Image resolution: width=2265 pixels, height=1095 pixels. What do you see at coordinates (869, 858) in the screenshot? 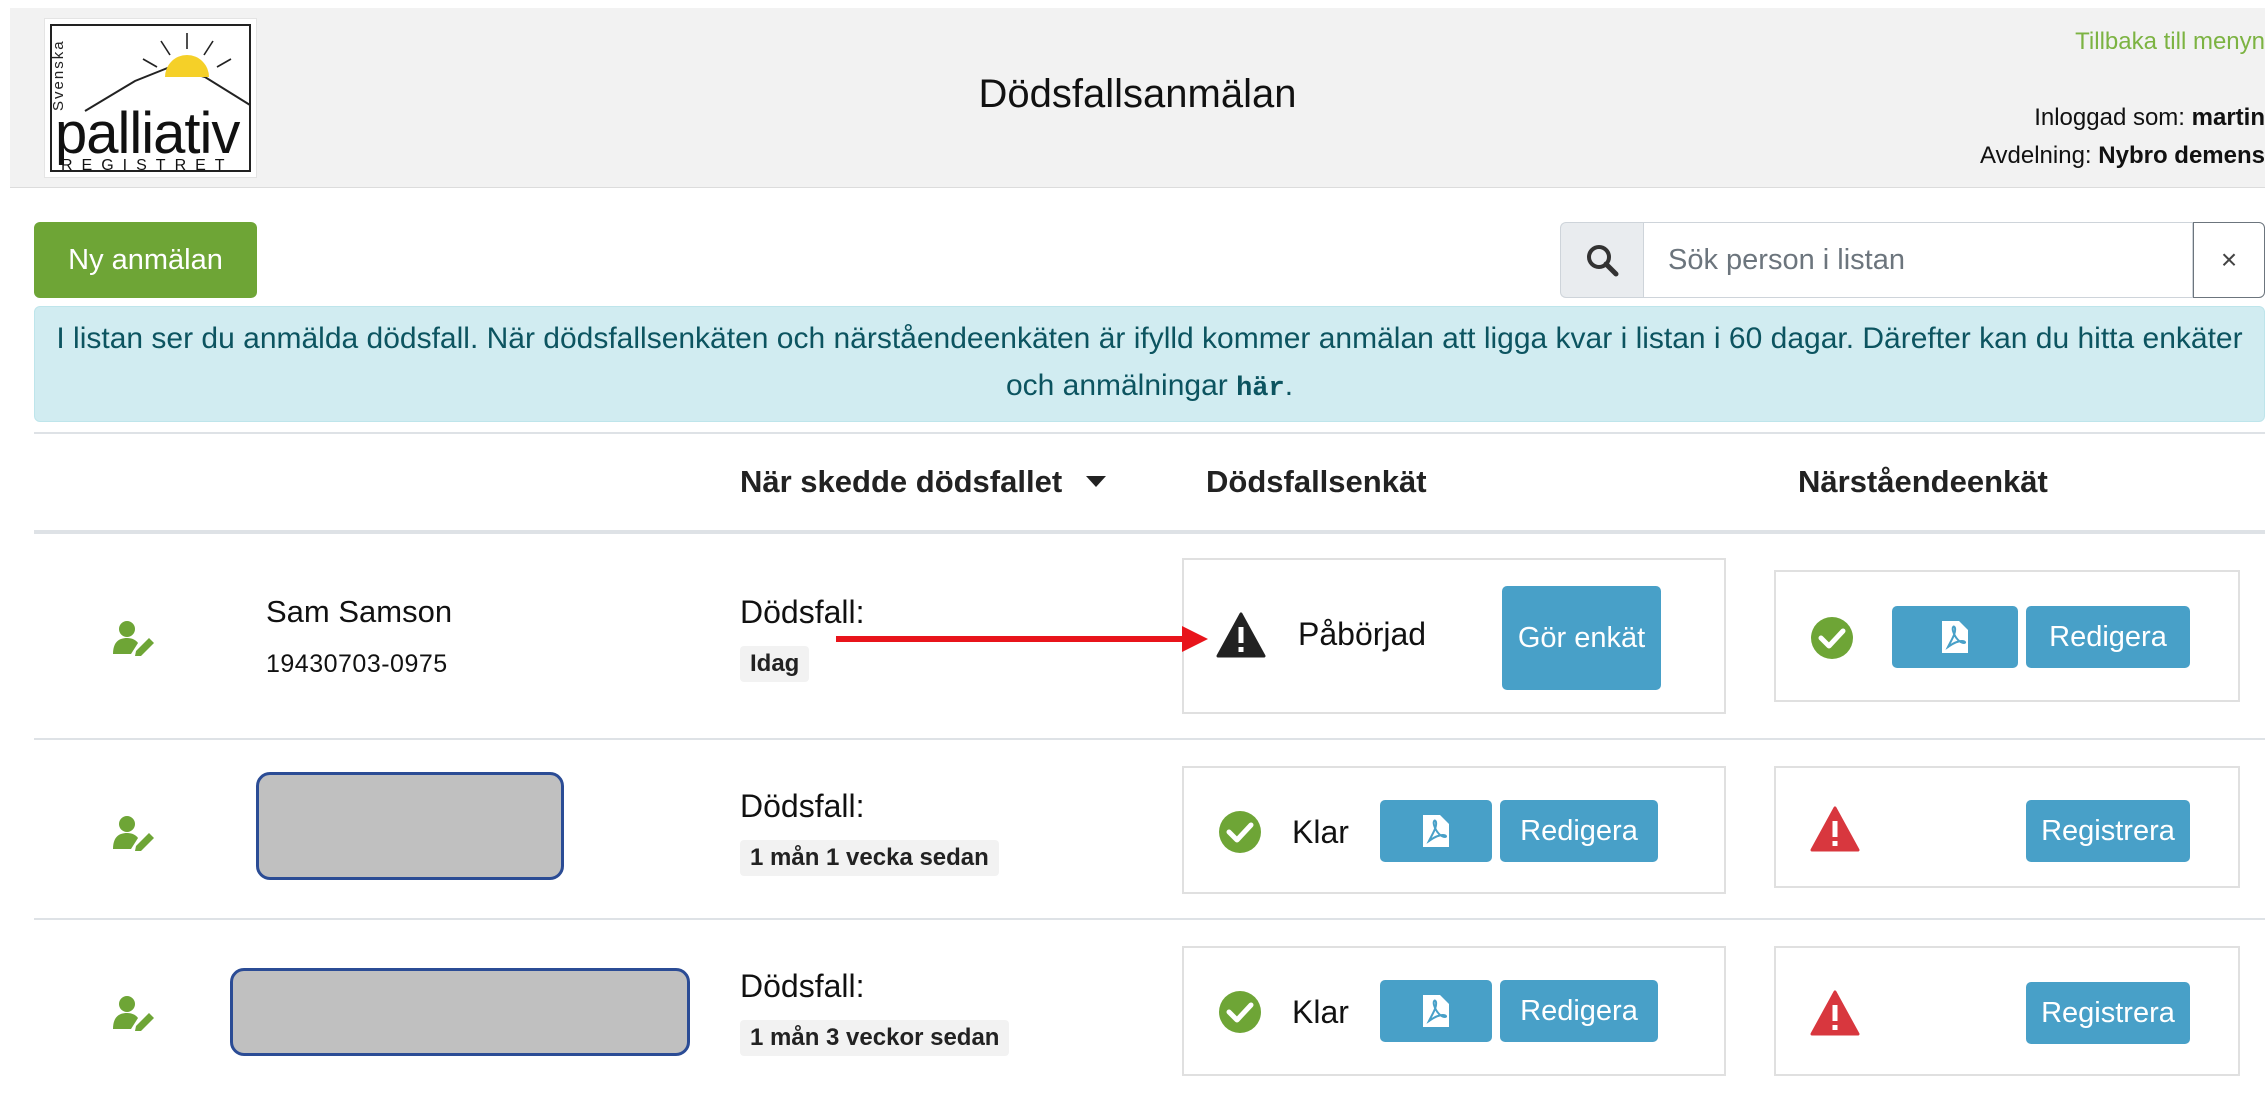
I see `death-time-badge: 1 mån 1 vecka sedan` at bounding box center [869, 858].